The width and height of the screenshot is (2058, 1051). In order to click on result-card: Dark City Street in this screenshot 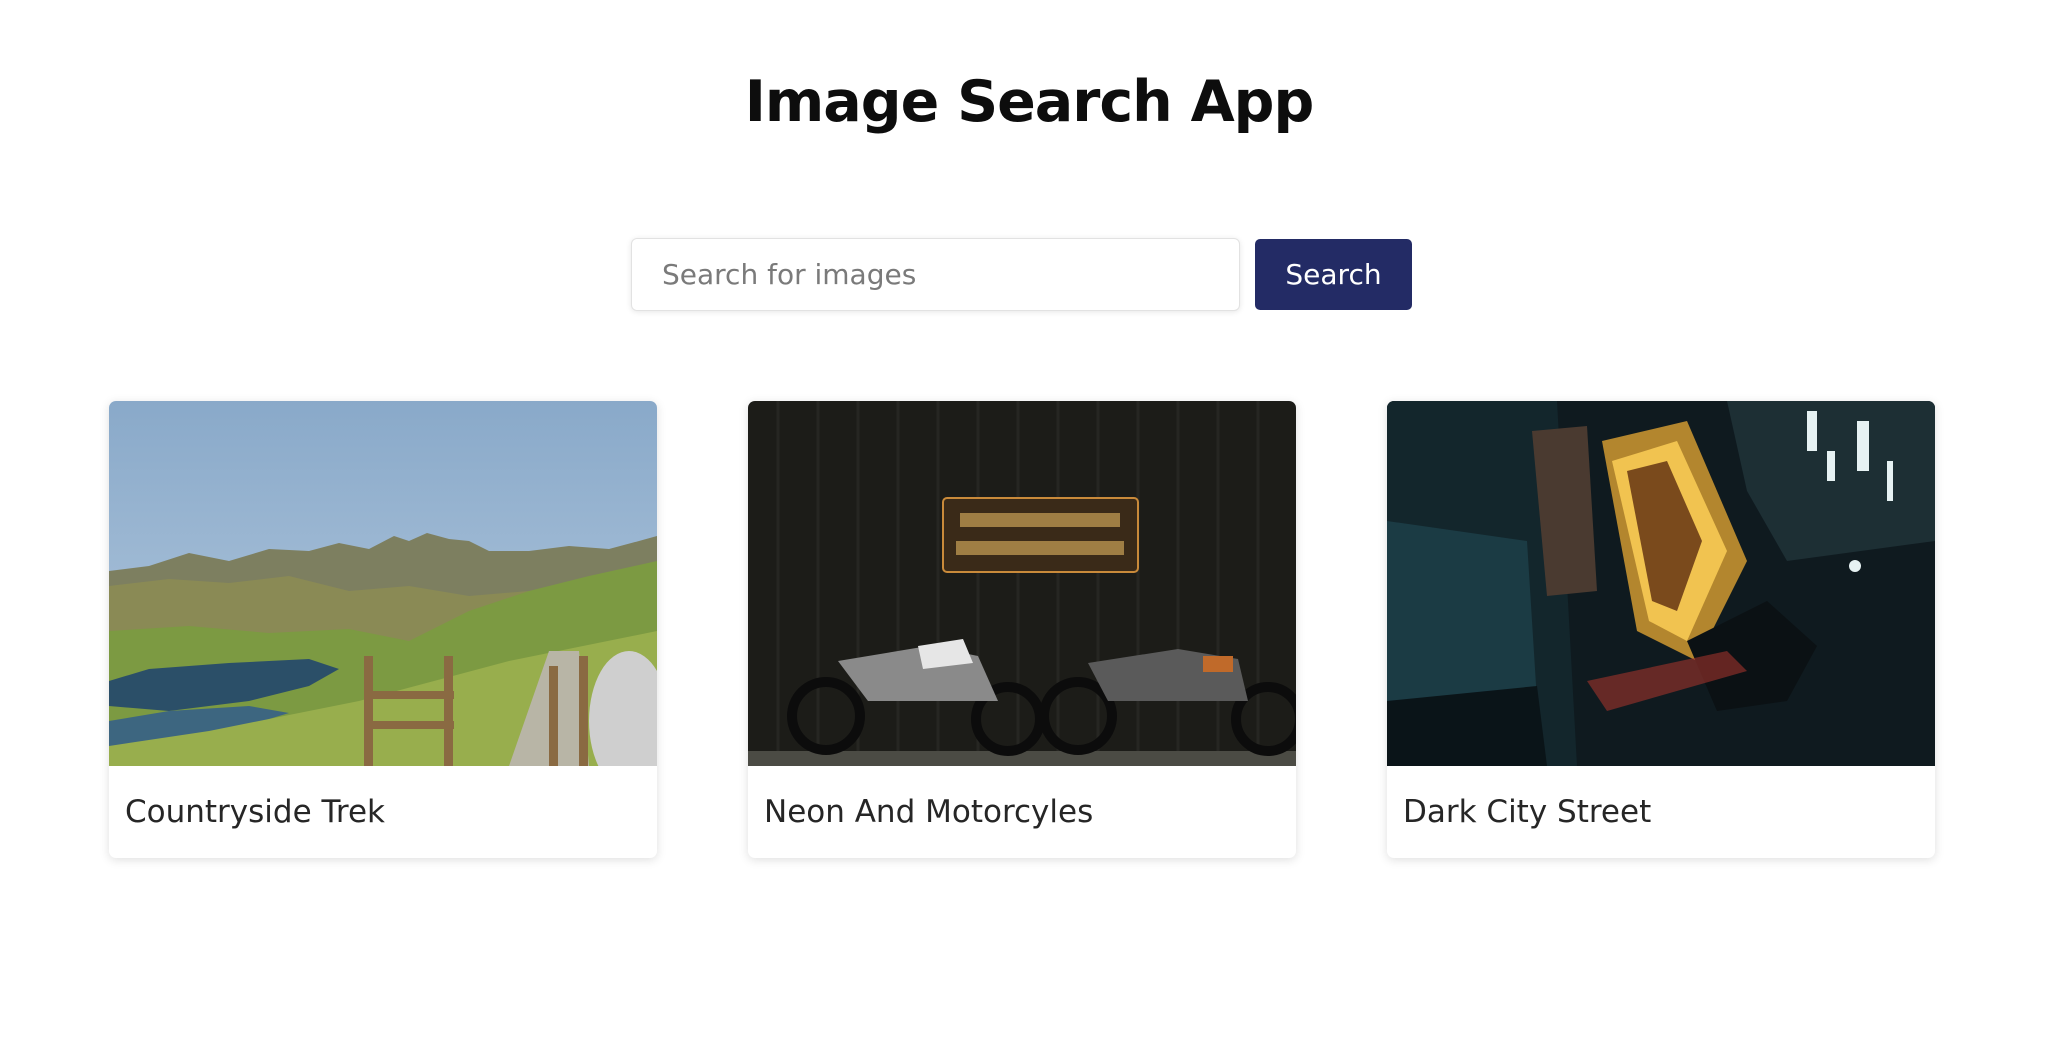, I will do `click(1661, 629)`.